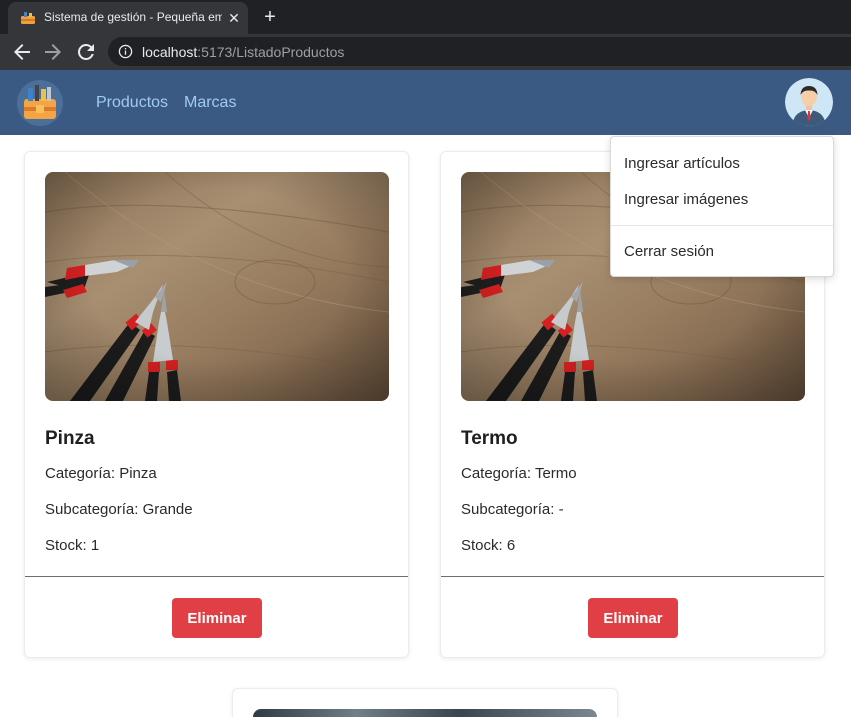  Describe the element at coordinates (512, 509) in the screenshot. I see `product-subcategory: Subcategoría: -` at that location.